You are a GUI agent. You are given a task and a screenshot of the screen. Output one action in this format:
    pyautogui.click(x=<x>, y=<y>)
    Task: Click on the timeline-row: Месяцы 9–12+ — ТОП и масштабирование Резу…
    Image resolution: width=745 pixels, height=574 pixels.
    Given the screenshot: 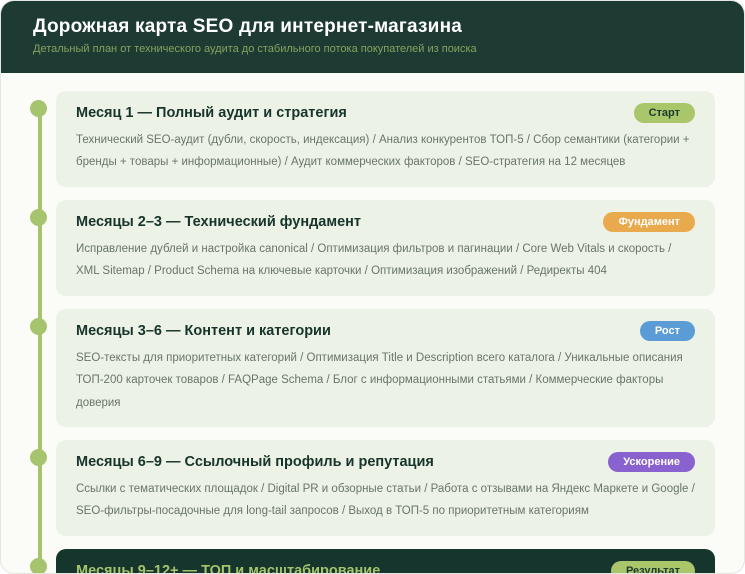 What is the action you would take?
    pyautogui.click(x=370, y=561)
    